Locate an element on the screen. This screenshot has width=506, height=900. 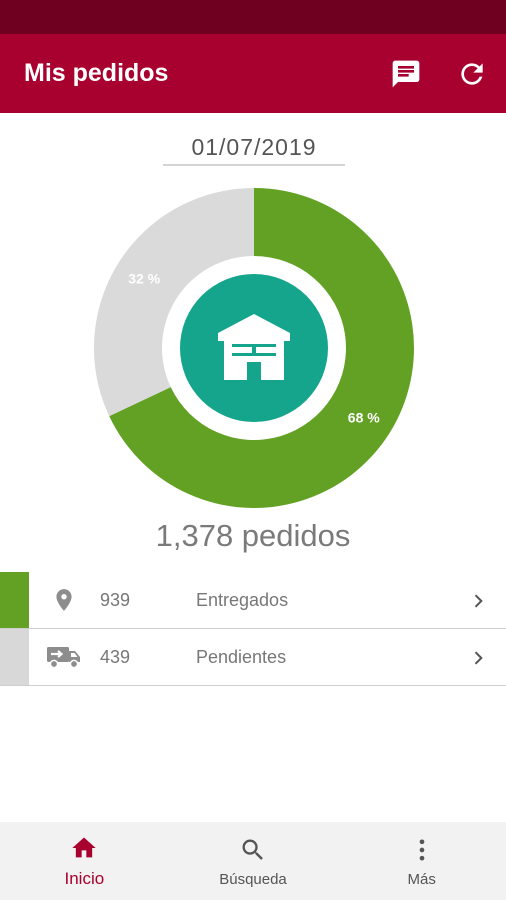
message-button is located at coordinates (406, 74).